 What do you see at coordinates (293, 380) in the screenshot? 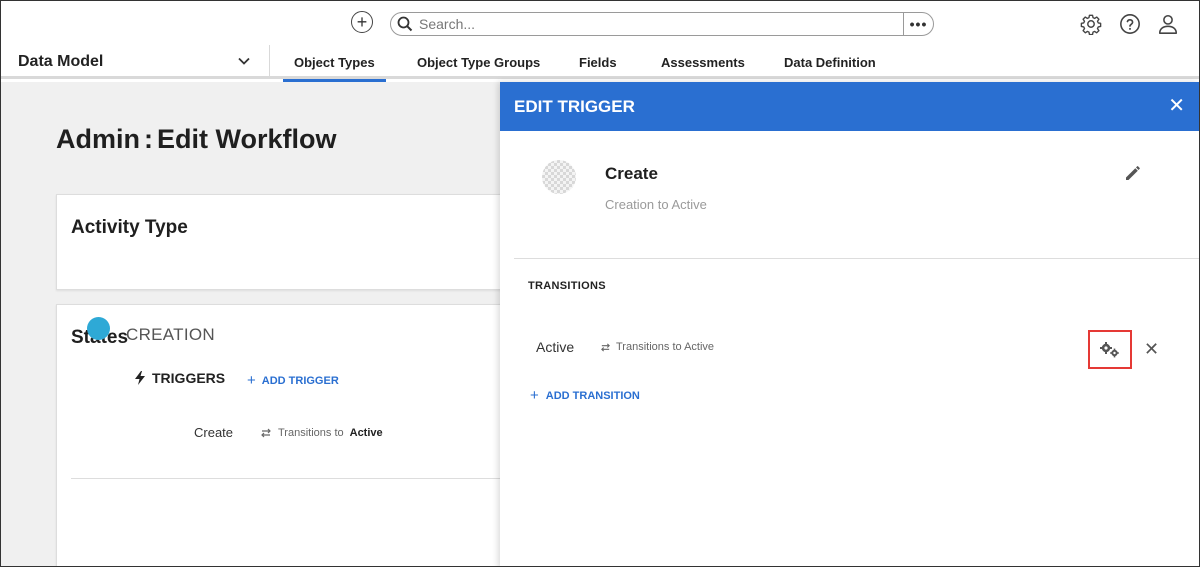
I see `add-trigger-button: + ADD TRIGGER` at bounding box center [293, 380].